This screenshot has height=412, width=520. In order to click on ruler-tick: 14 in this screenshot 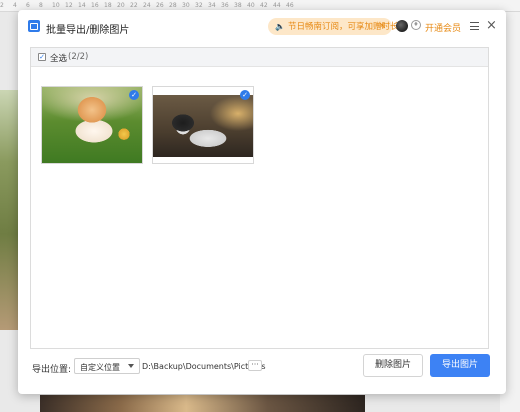, I will do `click(82, 5)`.